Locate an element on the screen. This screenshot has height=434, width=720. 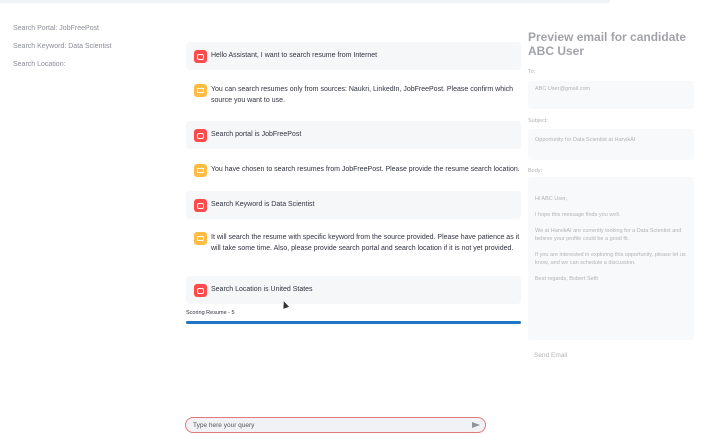
send-email-button: Send Email is located at coordinates (550, 355).